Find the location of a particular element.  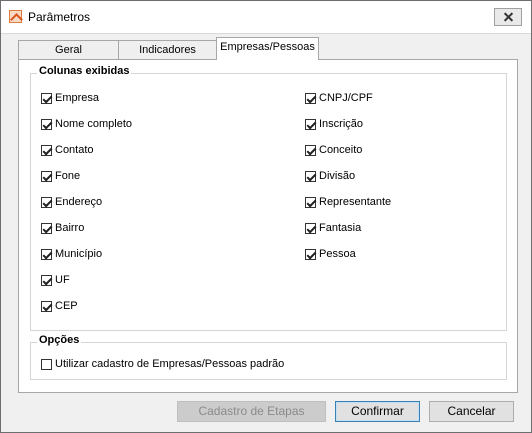

coluna-label: Inscrição is located at coordinates (341, 124).